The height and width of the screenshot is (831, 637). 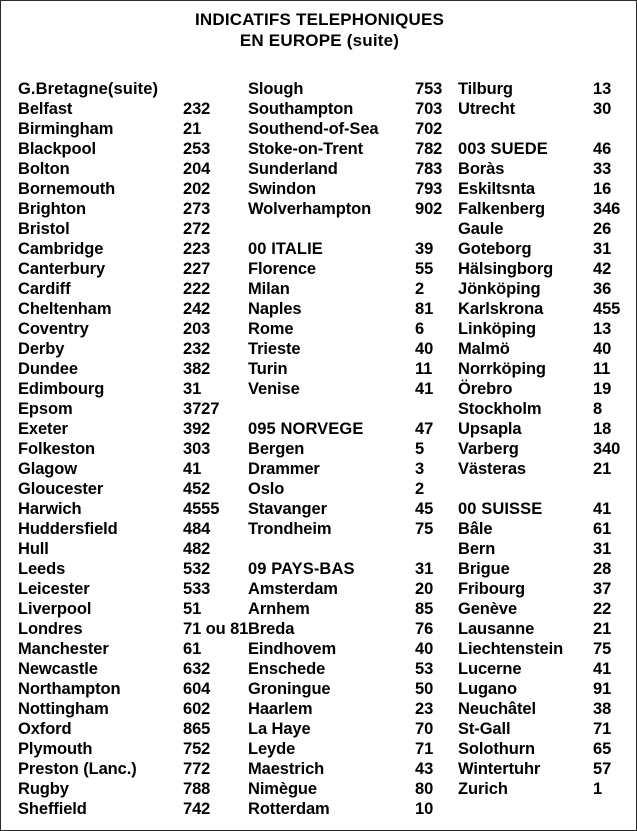 I want to click on city-name: Bolton, so click(x=44, y=169).